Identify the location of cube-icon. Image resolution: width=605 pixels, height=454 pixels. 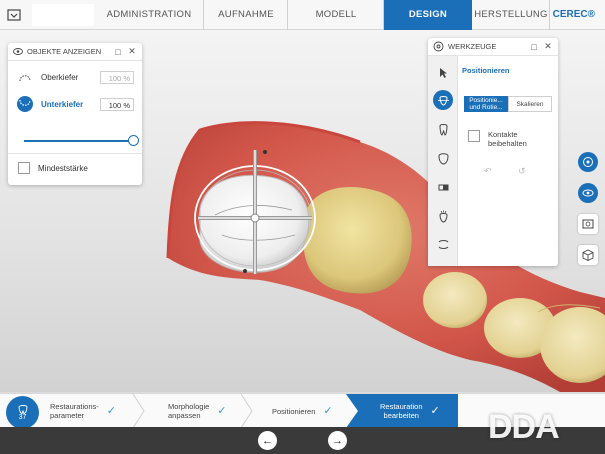
(588, 255).